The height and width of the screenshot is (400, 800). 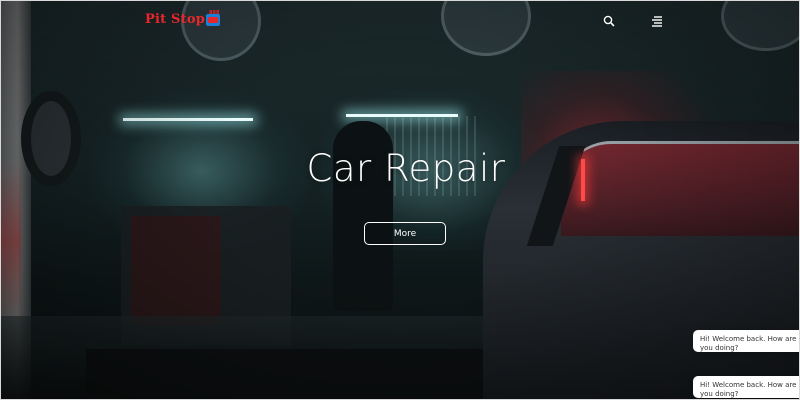 I want to click on logo-text-label: Pit Stop, so click(x=175, y=19).